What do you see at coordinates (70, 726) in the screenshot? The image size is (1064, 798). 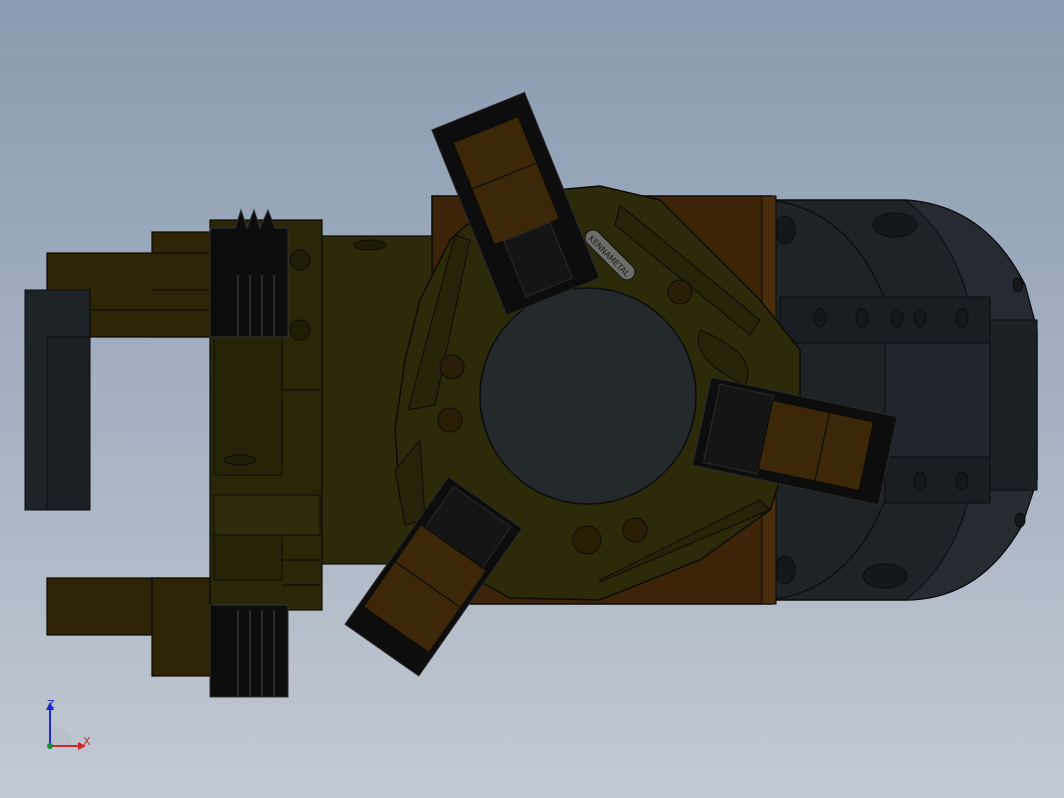 I see `orientation-triad: Z X` at bounding box center [70, 726].